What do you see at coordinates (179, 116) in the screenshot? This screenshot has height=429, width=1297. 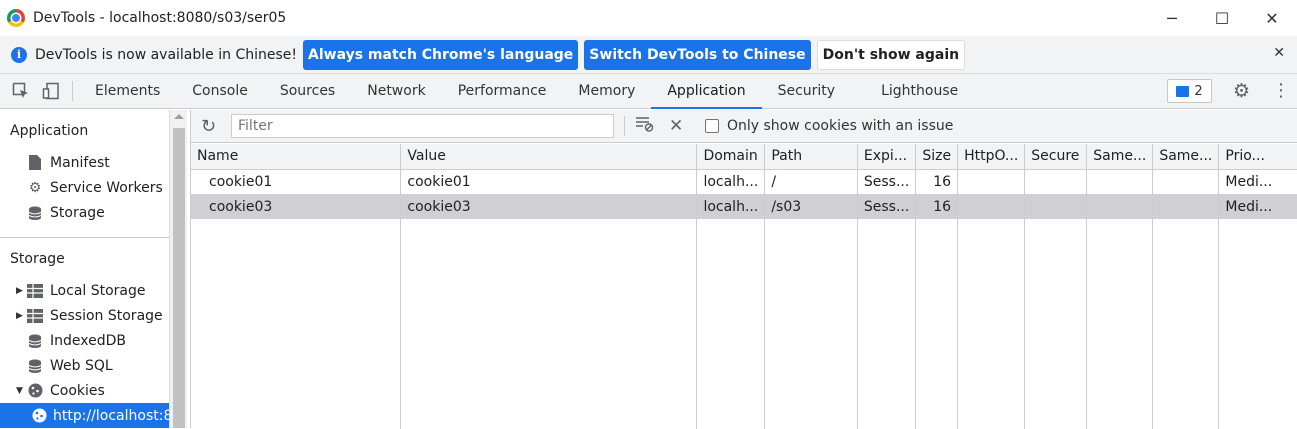 I see `scroll-up-arrow-icon` at bounding box center [179, 116].